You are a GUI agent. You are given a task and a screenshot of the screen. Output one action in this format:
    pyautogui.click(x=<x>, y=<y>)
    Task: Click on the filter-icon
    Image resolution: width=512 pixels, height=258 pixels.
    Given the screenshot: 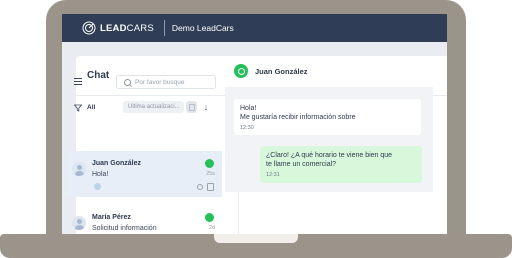 What is the action you would take?
    pyautogui.click(x=78, y=108)
    